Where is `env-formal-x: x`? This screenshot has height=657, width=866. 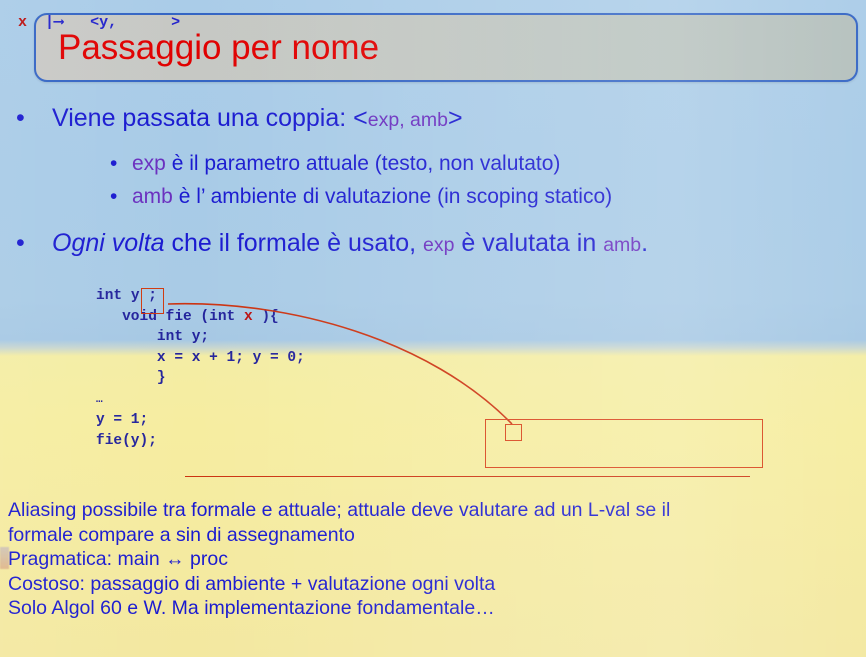
env-formal-x: x is located at coordinates (23, 22).